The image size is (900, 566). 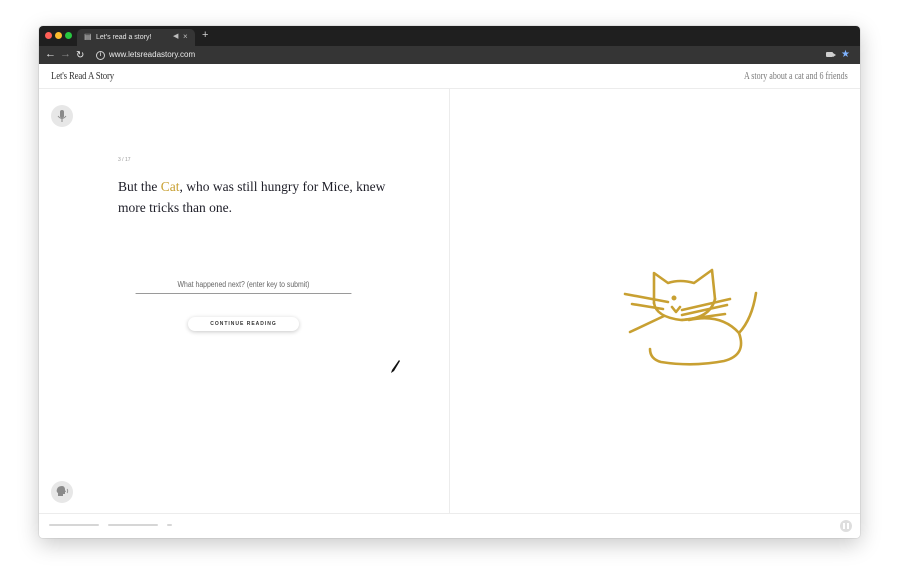 What do you see at coordinates (449, 55) in the screenshot?
I see `browser-toolbar: ← → ↻ i www.letsreadastory.com ★` at bounding box center [449, 55].